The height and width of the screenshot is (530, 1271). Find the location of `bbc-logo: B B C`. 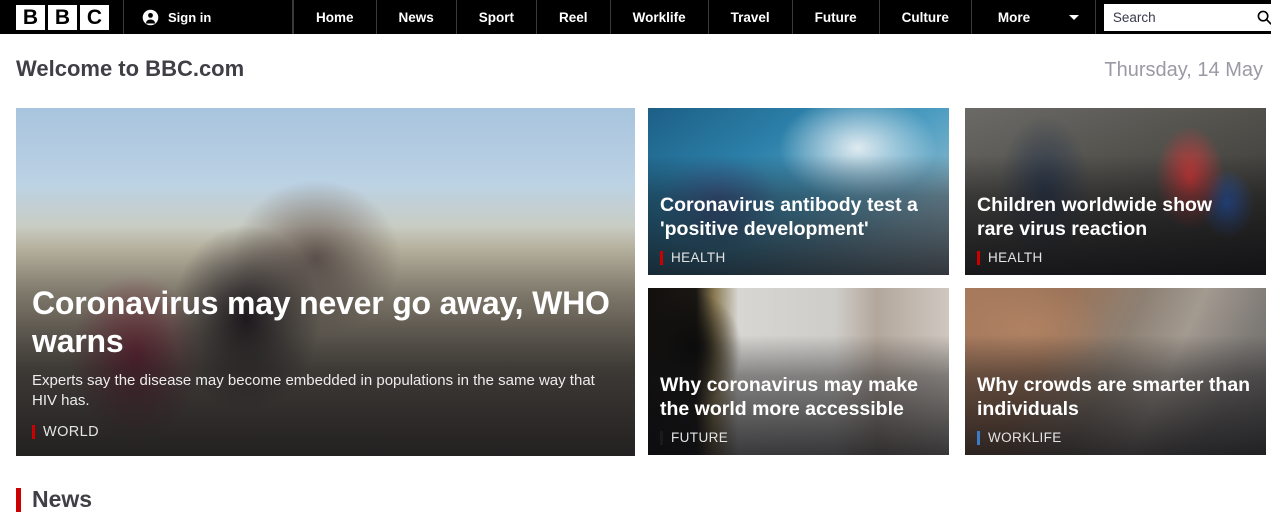

bbc-logo: B B C is located at coordinates (61, 17).